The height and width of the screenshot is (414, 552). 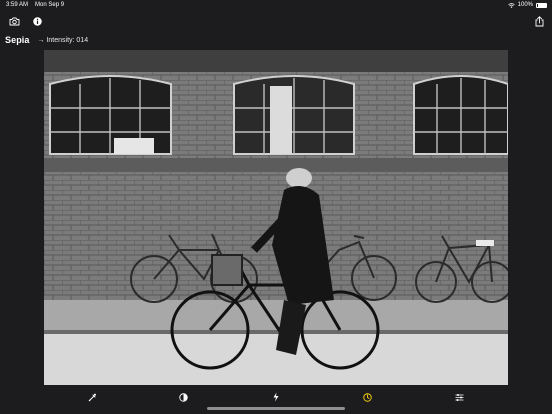 I want to click on status-right: 100%, so click(x=527, y=5).